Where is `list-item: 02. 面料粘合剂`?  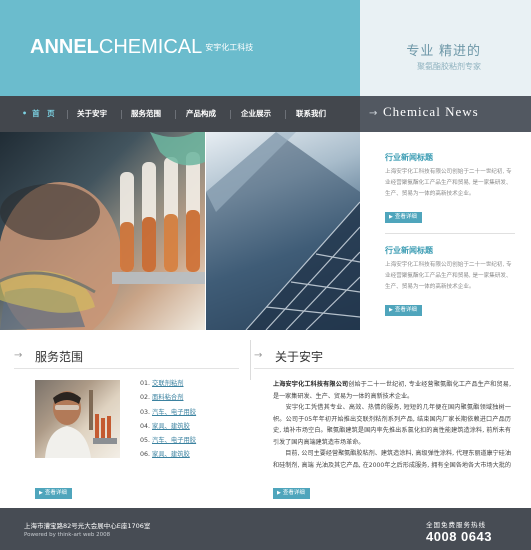
list-item: 02. 面料粘合剂 is located at coordinates (168, 398).